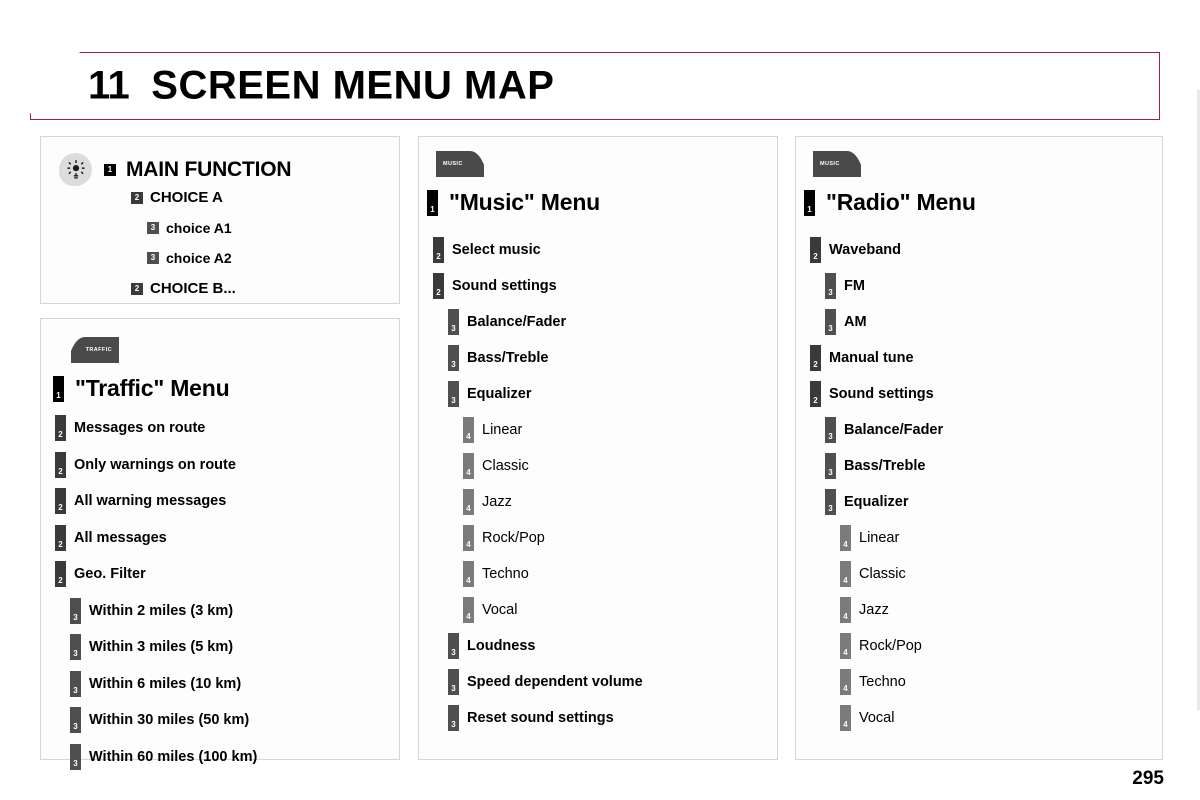  I want to click on menu-item: 3 Within 3 miles (5 km), so click(221, 647).